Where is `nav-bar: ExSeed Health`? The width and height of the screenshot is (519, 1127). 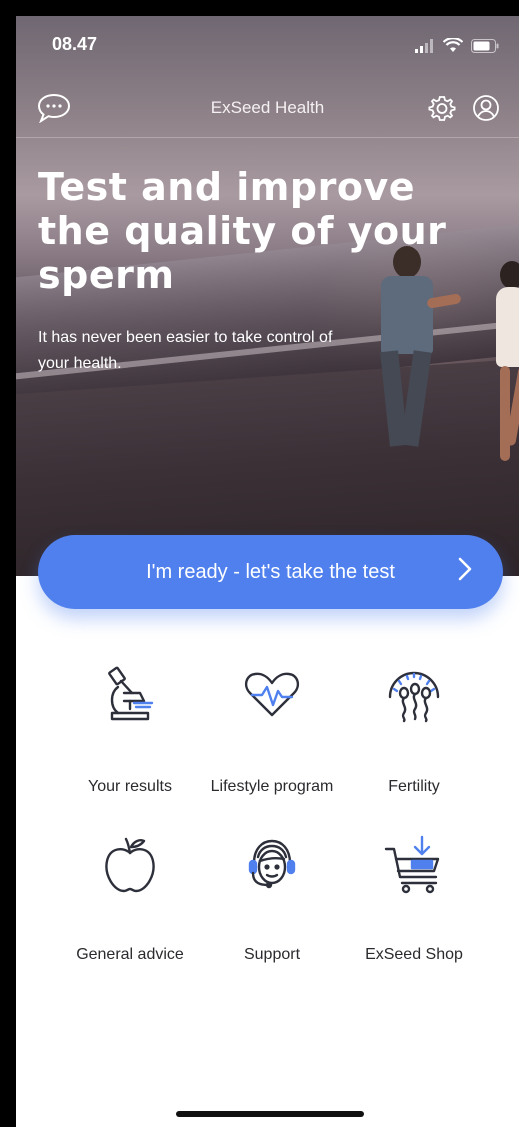 nav-bar: ExSeed Health is located at coordinates (267, 107).